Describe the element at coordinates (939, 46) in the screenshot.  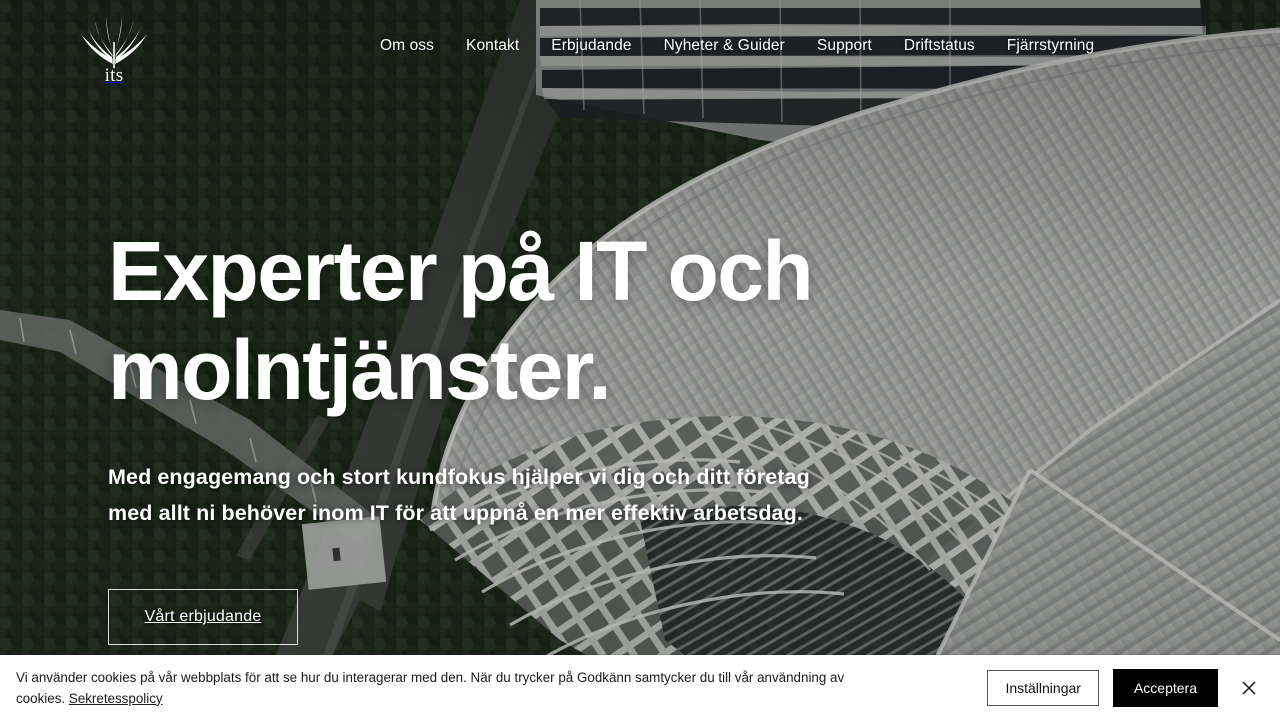
I see `nav-link-driftstatus: Driftstatus` at that location.